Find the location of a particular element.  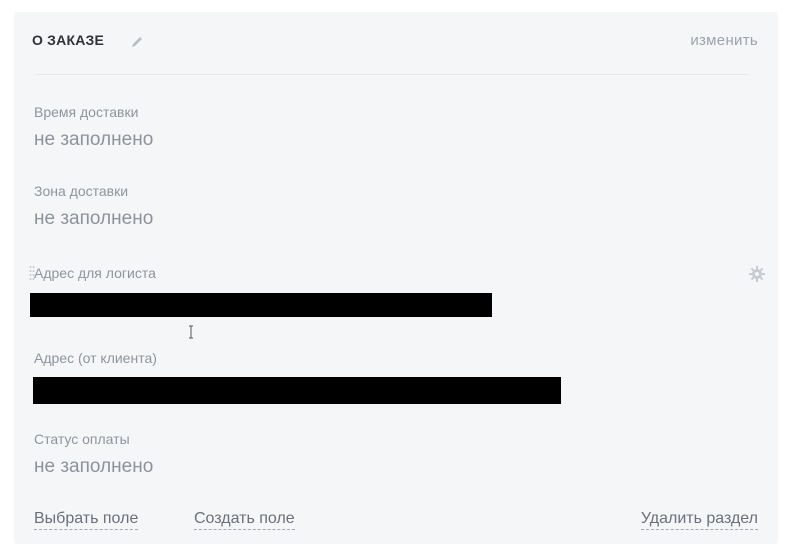

section-footer: Выбрать поле Создать поле Удалить раздел is located at coordinates (396, 521).